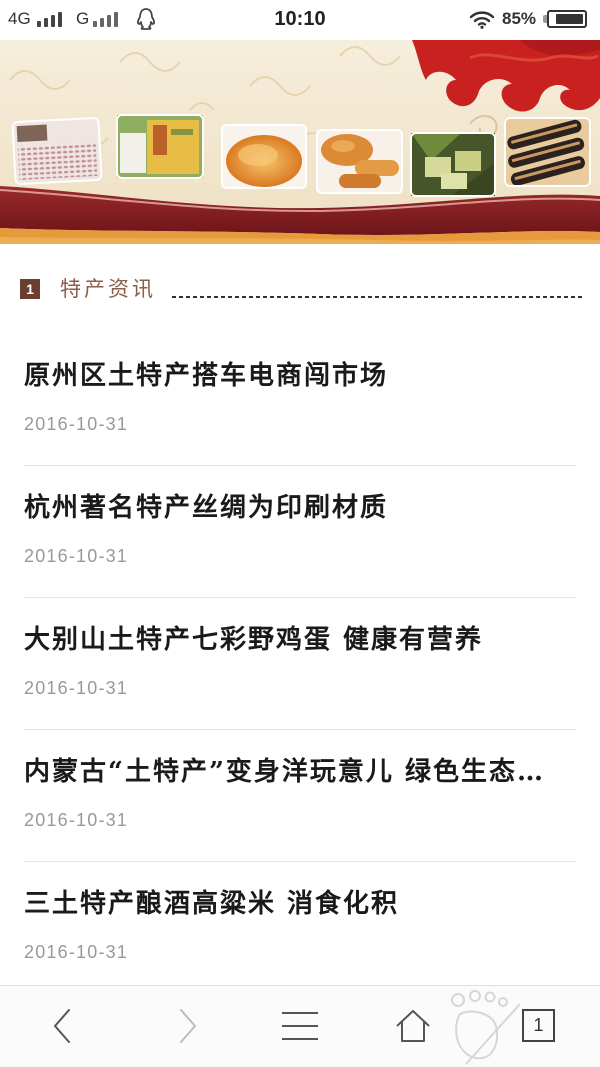 This screenshot has width=600, height=1067. I want to click on tabs-icon: 1, so click(538, 1025).